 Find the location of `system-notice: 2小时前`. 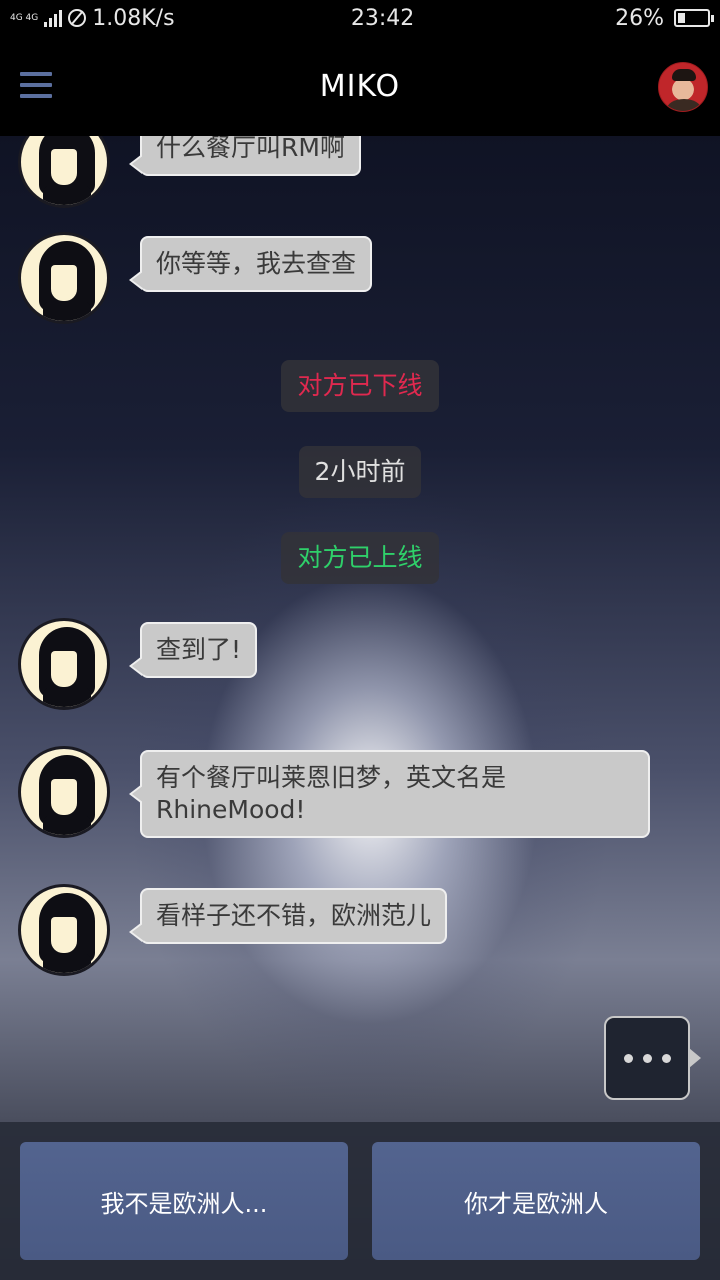

system-notice: 2小时前 is located at coordinates (360, 472).